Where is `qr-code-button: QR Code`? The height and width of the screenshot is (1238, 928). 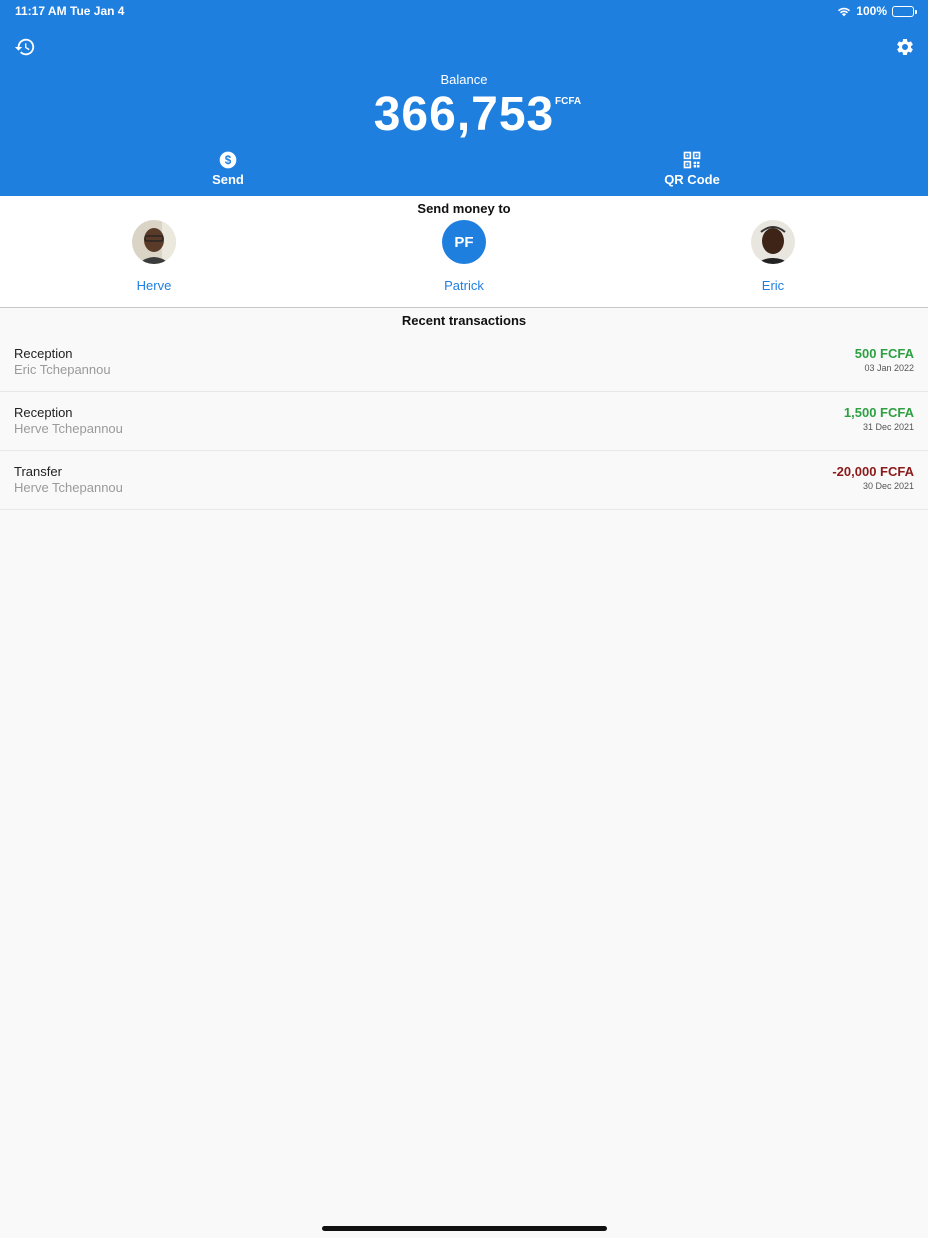
qr-code-button: QR Code is located at coordinates (692, 170).